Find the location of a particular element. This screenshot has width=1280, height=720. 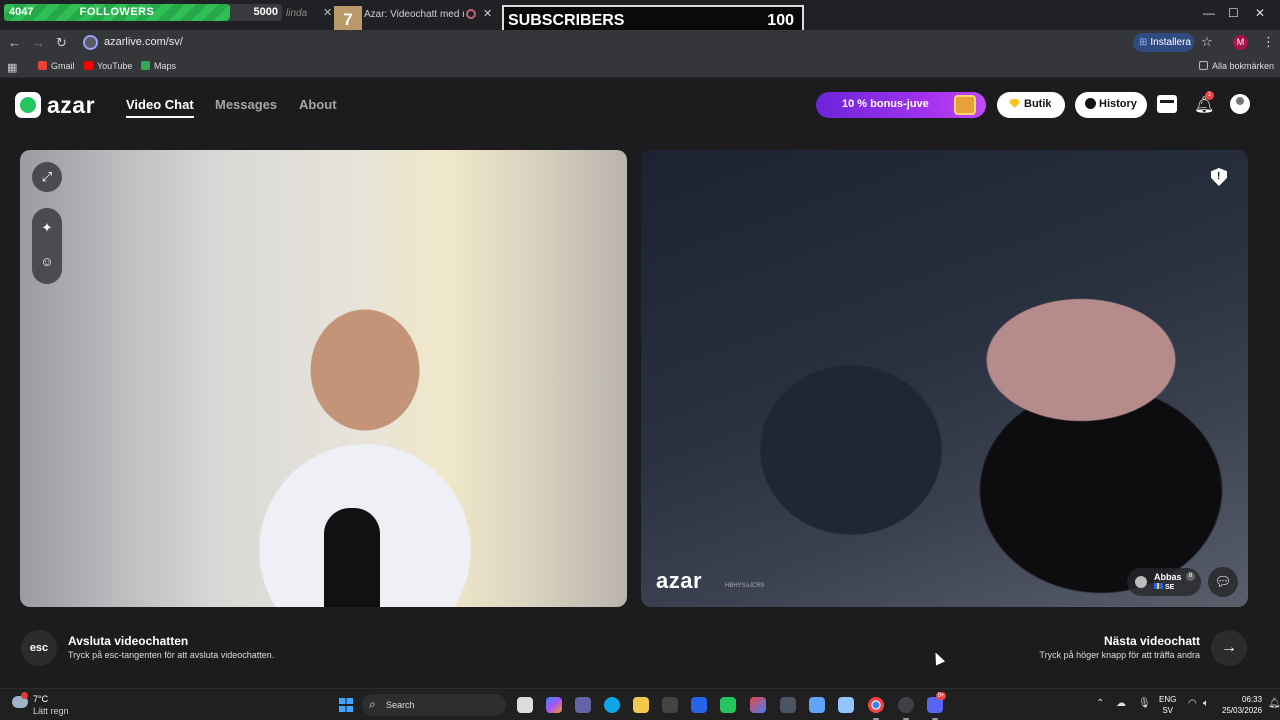

discord-badge: 9+ is located at coordinates (941, 696).